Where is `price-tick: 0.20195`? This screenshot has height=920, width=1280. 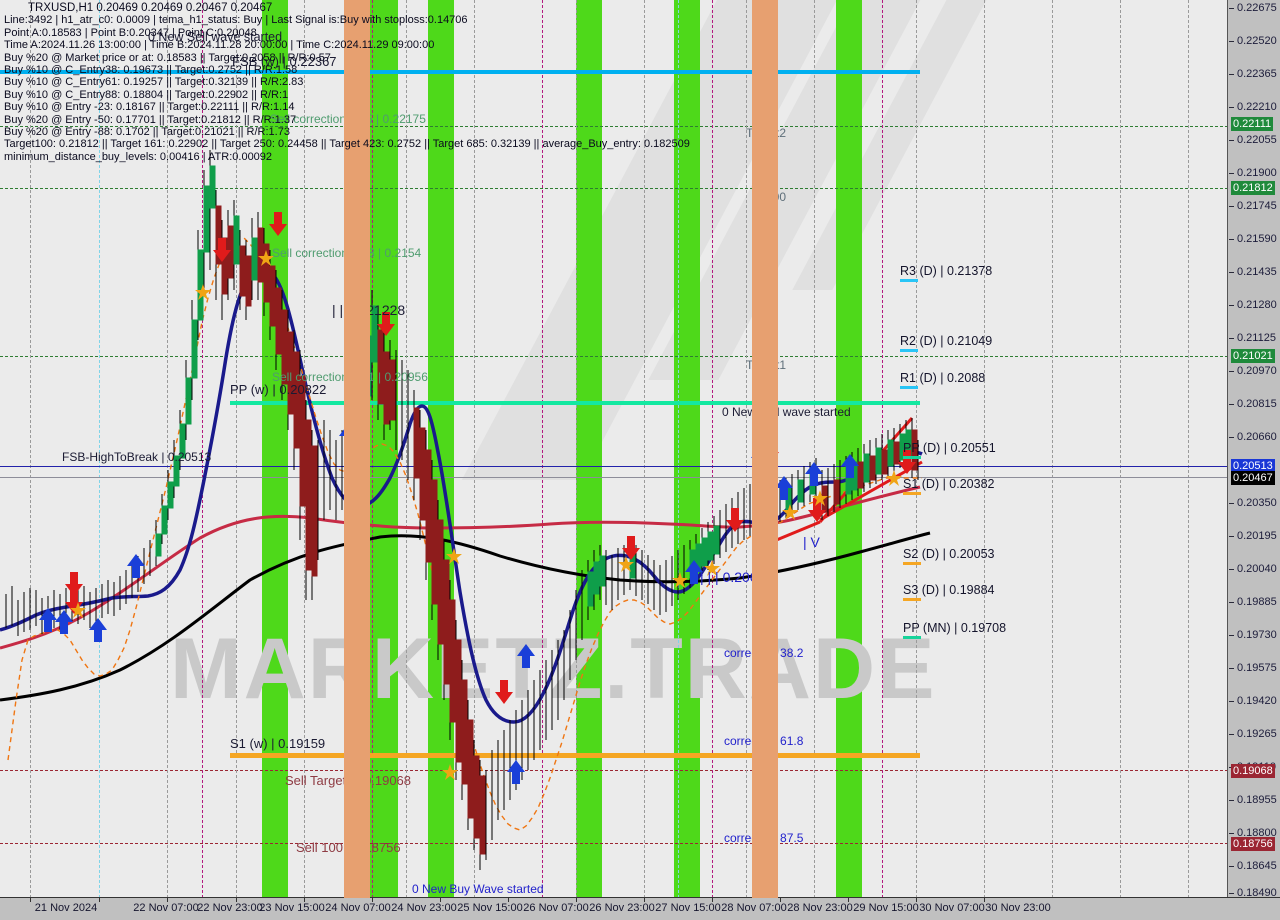
price-tick: 0.20195 is located at coordinates (1257, 536).